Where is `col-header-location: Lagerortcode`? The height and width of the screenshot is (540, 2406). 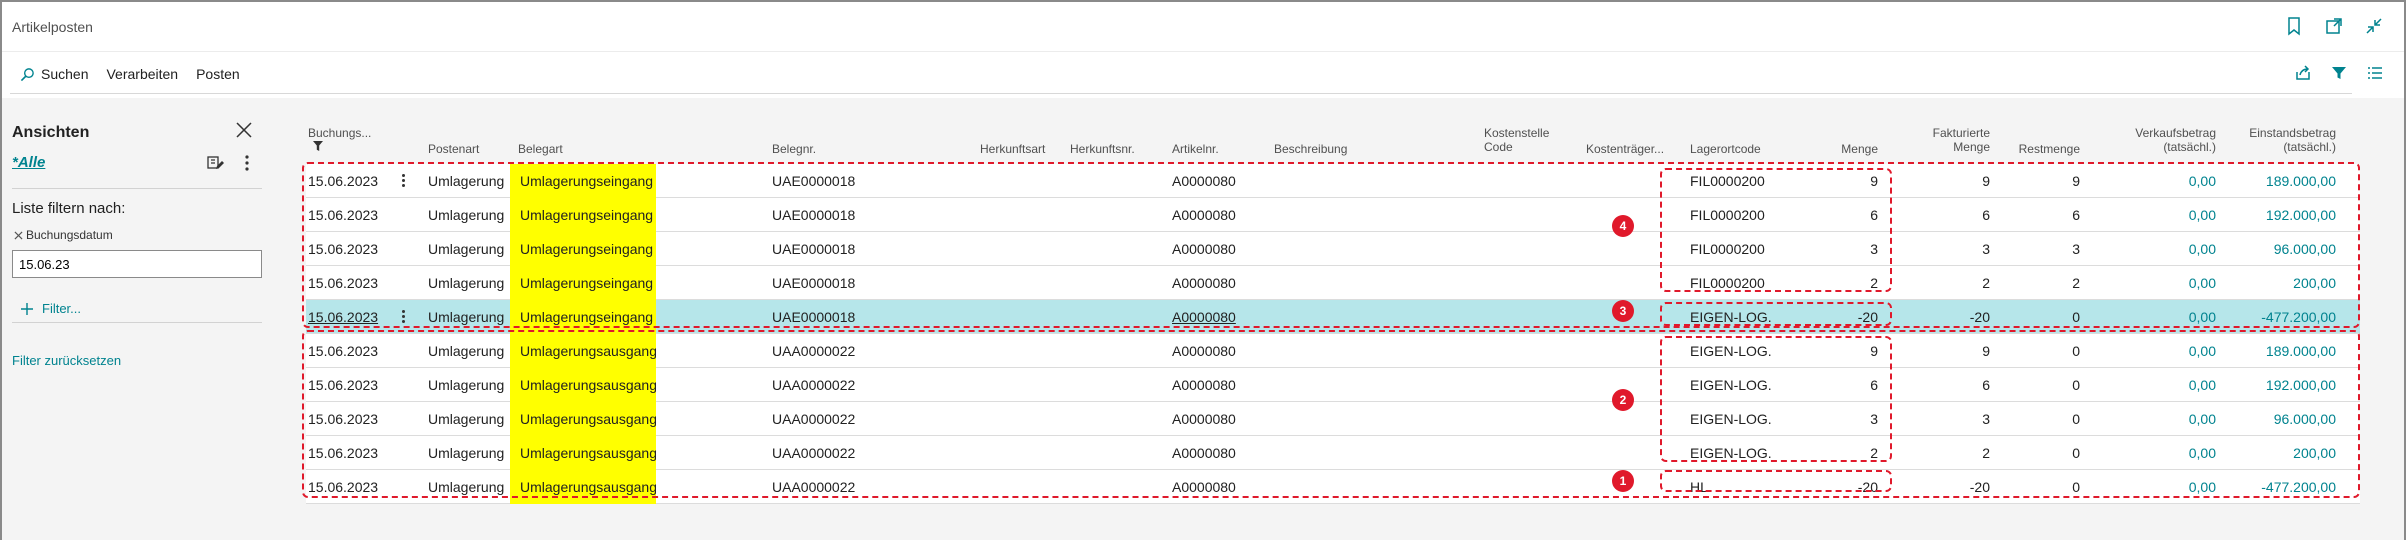 col-header-location: Lagerortcode is located at coordinates (1725, 149).